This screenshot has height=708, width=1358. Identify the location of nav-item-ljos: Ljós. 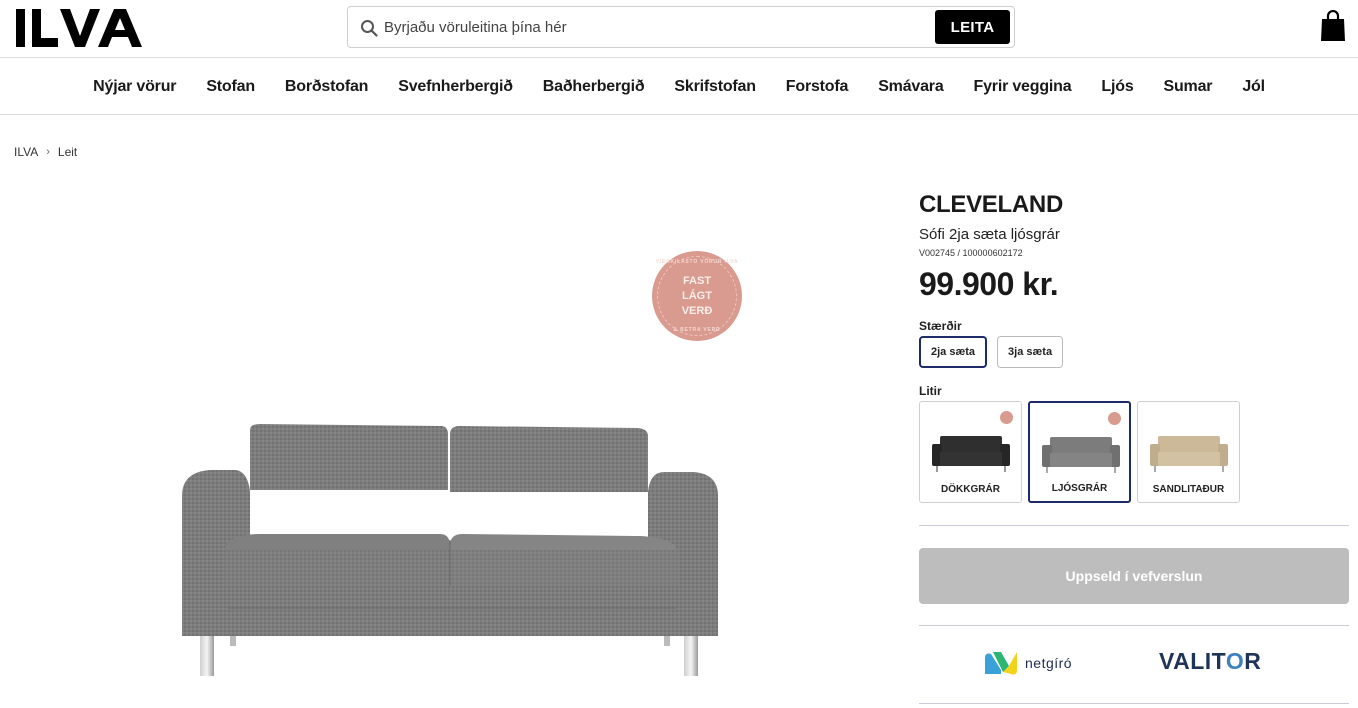
(1117, 87).